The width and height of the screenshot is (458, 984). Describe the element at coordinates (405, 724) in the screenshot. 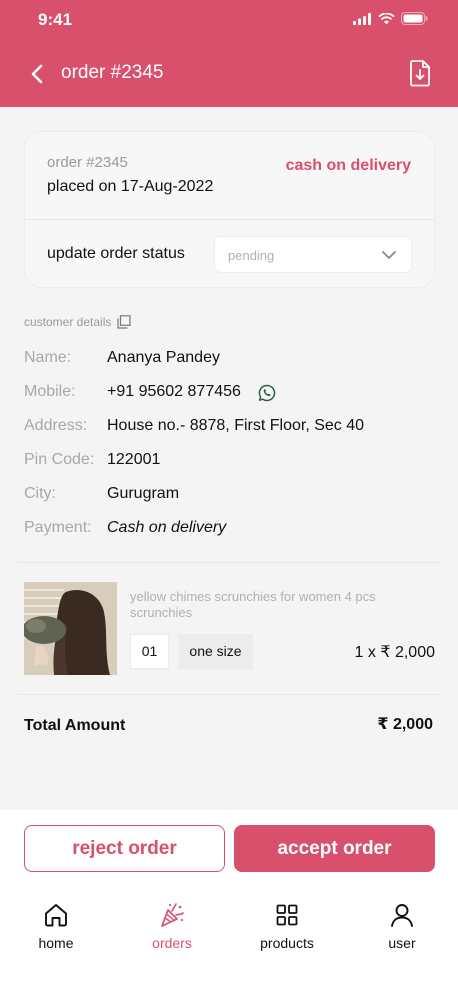

I see `total-amount-value: ₹ 2,000` at that location.